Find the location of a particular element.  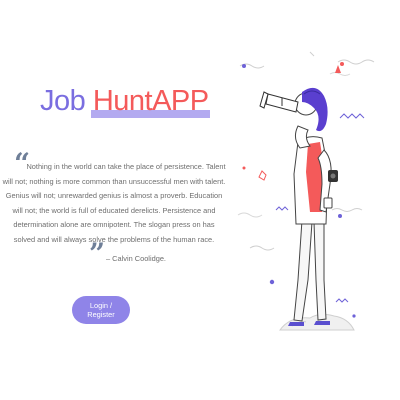

quote-author: – Calvin Coolidge. is located at coordinates (136, 258).